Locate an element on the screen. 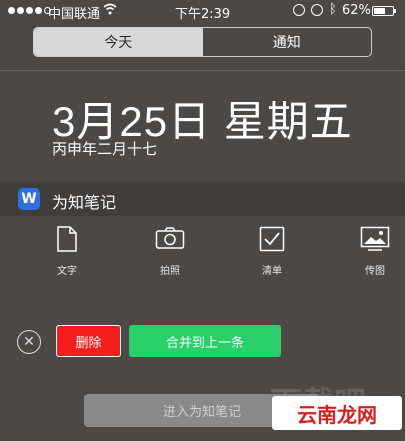  camera-icon is located at coordinates (170, 238).